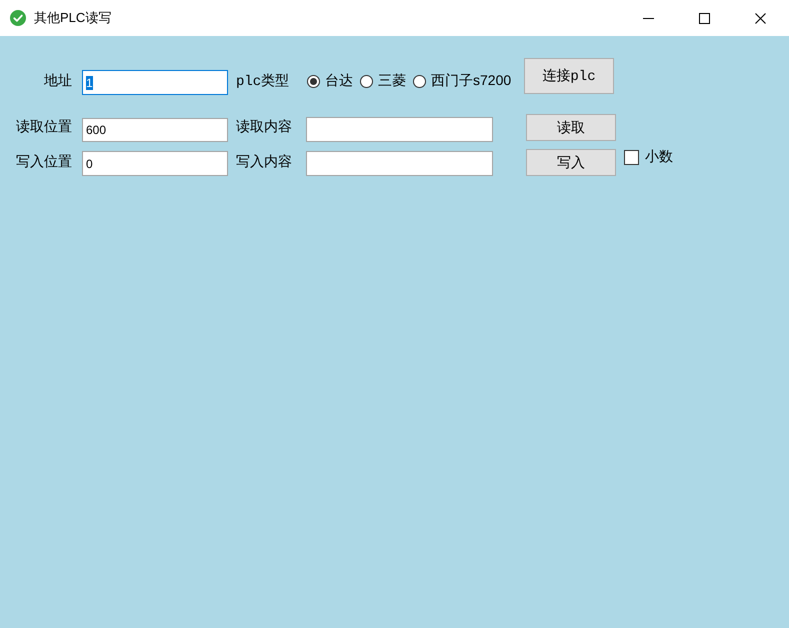 The height and width of the screenshot is (628, 789). Describe the element at coordinates (704, 18) in the screenshot. I see `maximize-icon` at that location.